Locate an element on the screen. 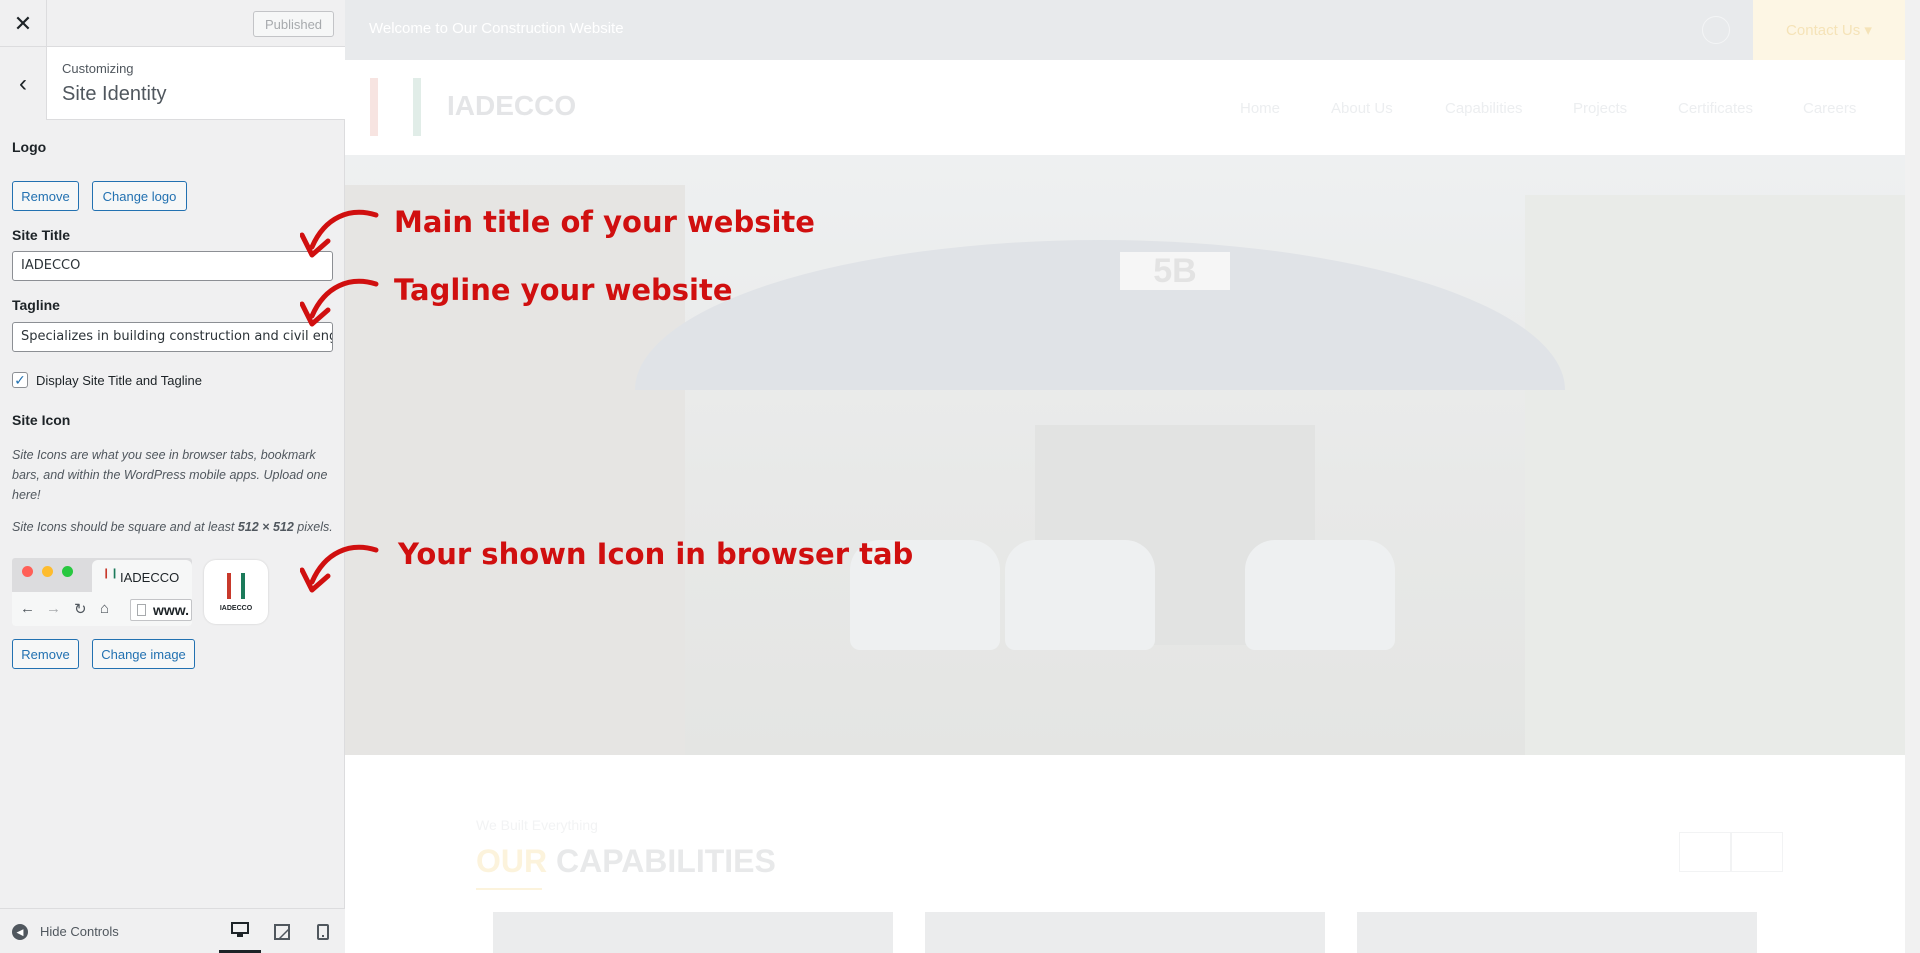  minimize-dot-icon is located at coordinates (47, 571).